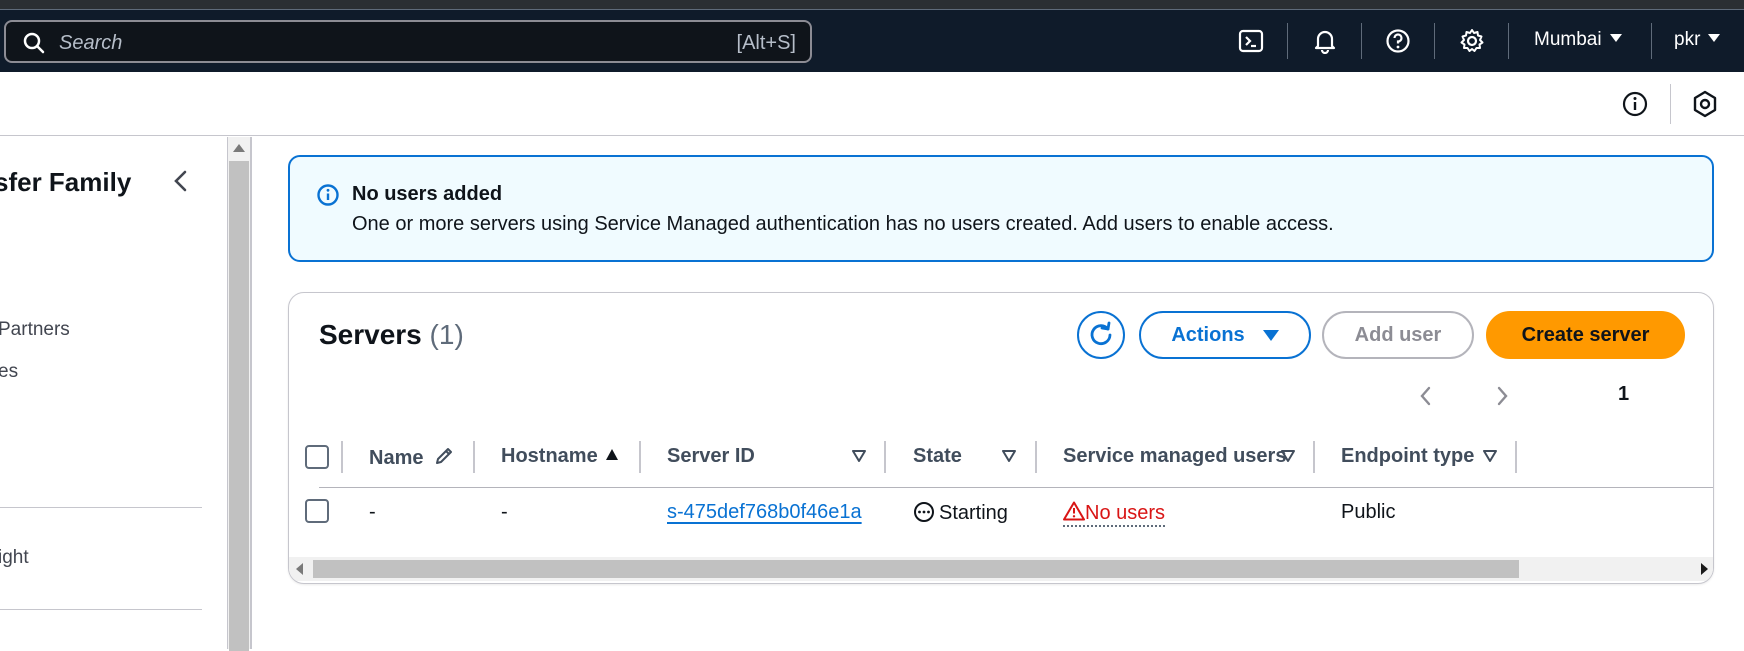 This screenshot has width=1744, height=651. What do you see at coordinates (9, 372) in the screenshot?
I see `sidebar-item-profiles: es` at bounding box center [9, 372].